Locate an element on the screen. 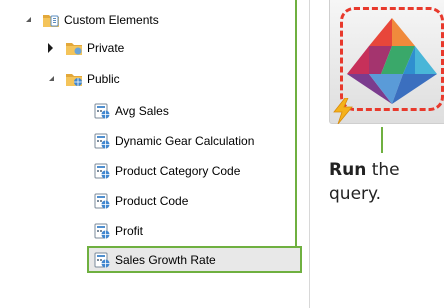  tree-item-custom-elements: Custom Elements is located at coordinates (90, 20).